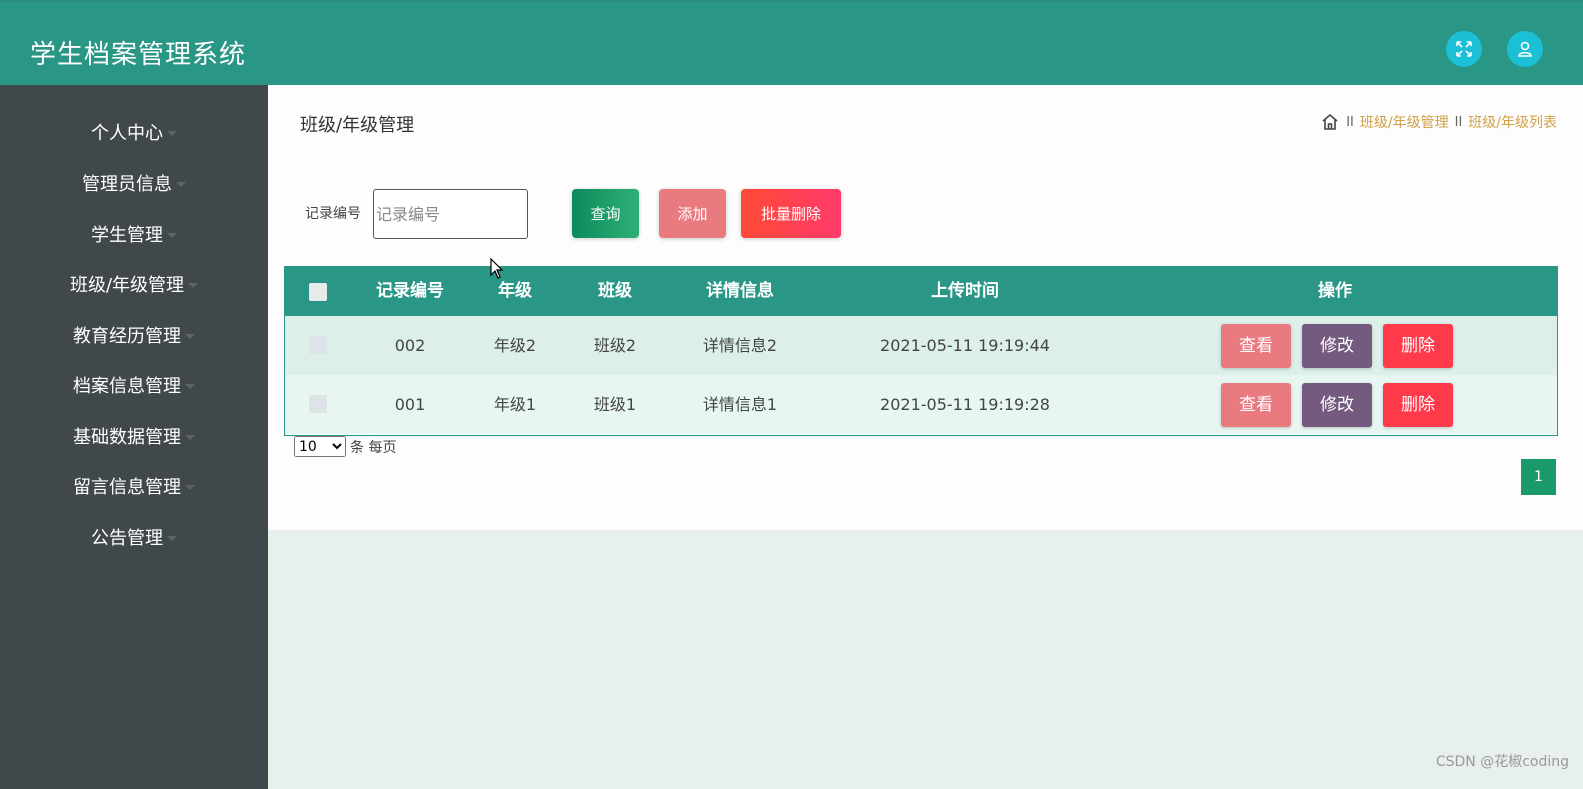 This screenshot has width=1583, height=789. I want to click on sidebar-item-student-management: 学生管理, so click(134, 234).